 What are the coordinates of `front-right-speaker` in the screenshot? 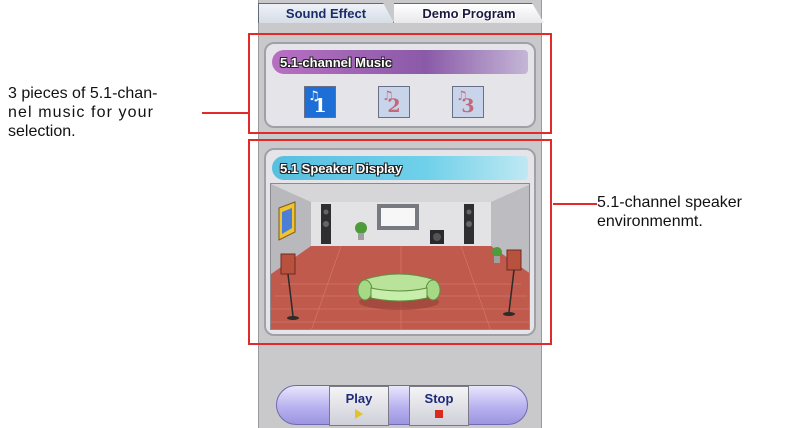 It's located at (469, 224).